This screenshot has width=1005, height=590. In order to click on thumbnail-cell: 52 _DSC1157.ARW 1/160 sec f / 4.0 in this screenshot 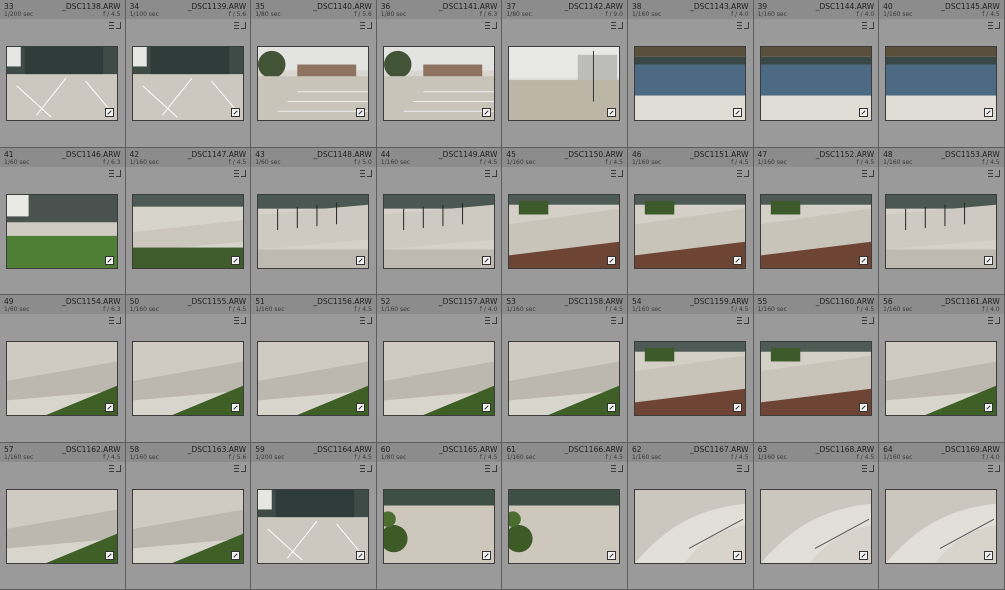, I will do `click(439, 369)`.